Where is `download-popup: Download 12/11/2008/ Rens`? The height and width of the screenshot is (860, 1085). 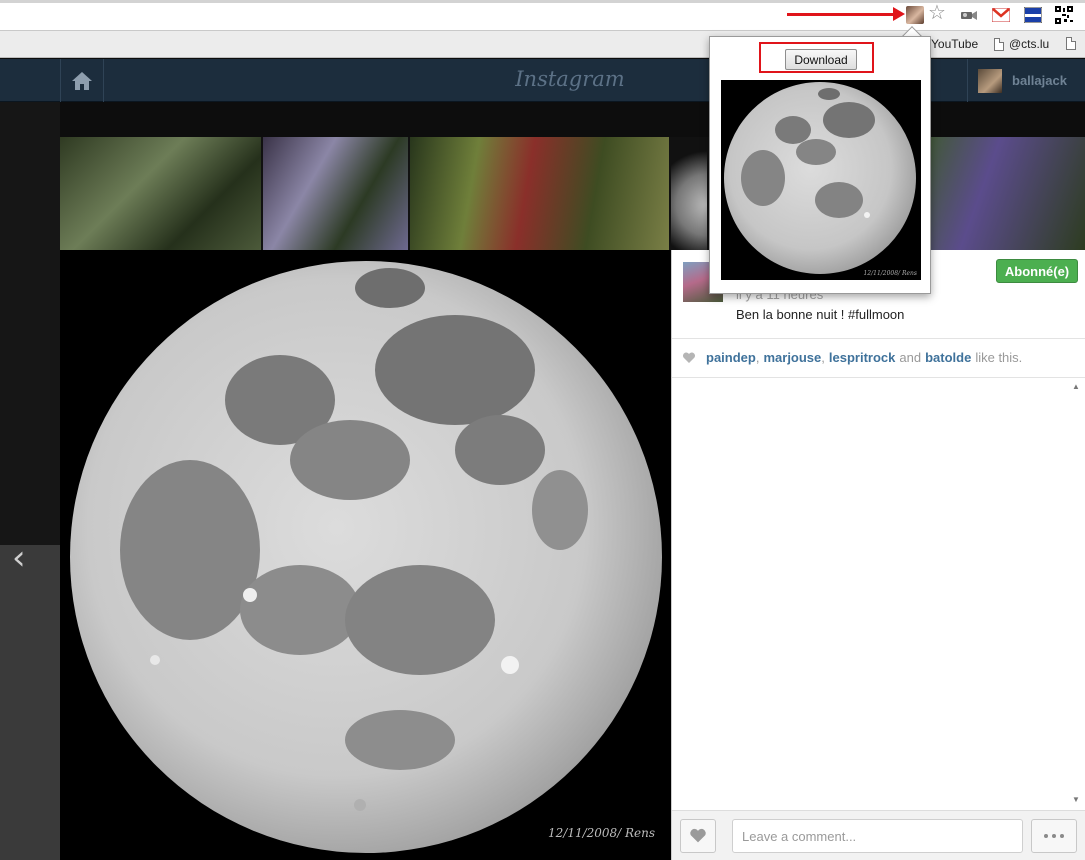
download-popup: Download 12/11/2008/ Rens is located at coordinates (820, 165).